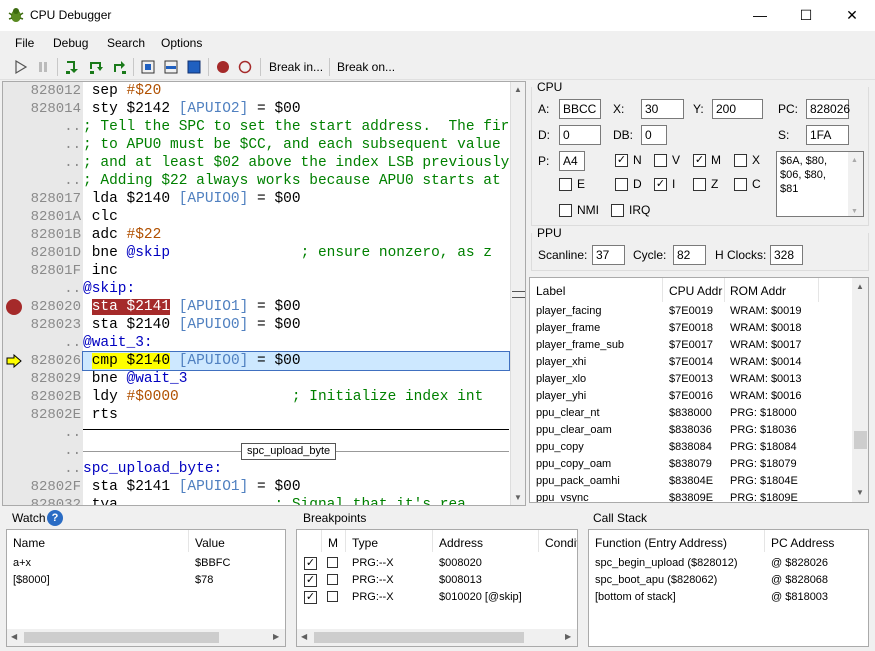 Image resolution: width=875 pixels, height=651 pixels. Describe the element at coordinates (766, 379) in the screenshot. I see `rom-addr-cell: WRAM: $0013` at that location.